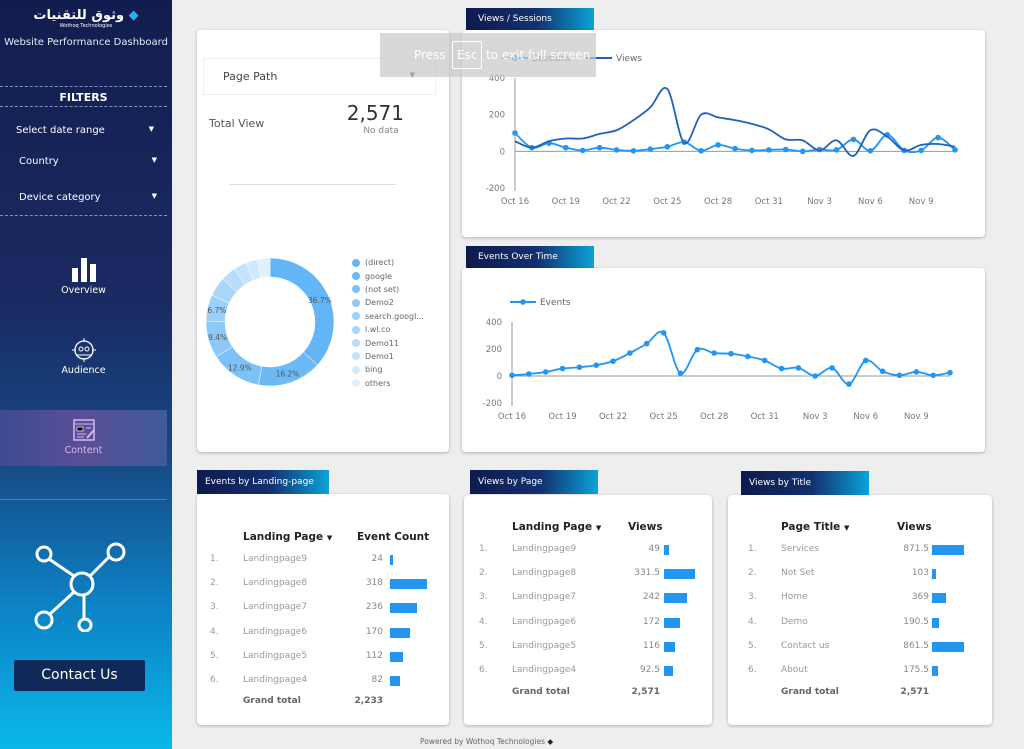 The image size is (1024, 749). What do you see at coordinates (541, 692) in the screenshot?
I see `grand-total-label: Grand total` at bounding box center [541, 692].